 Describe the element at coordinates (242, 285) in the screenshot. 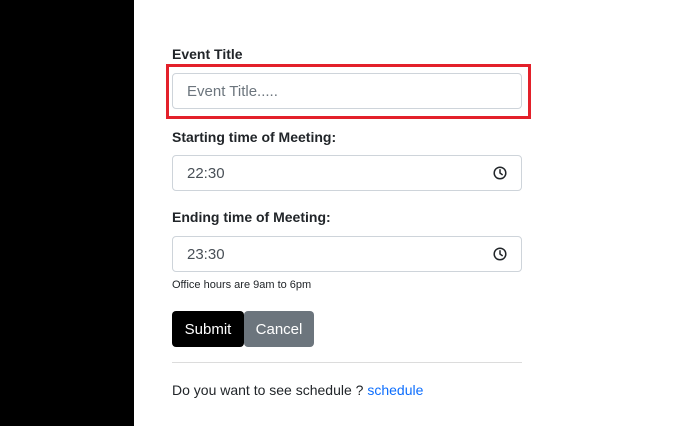

I see `office-hours-help: Office hours are 9am to 6pm` at that location.